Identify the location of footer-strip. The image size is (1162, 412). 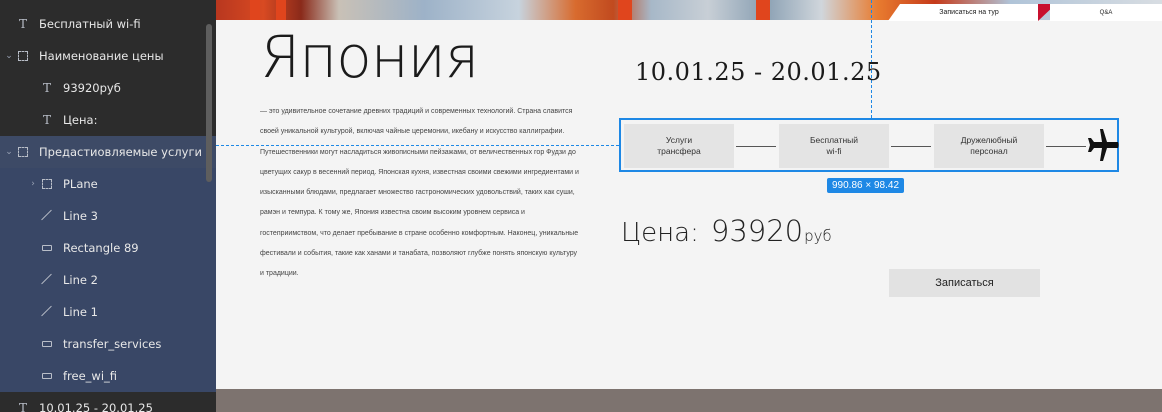
(689, 400).